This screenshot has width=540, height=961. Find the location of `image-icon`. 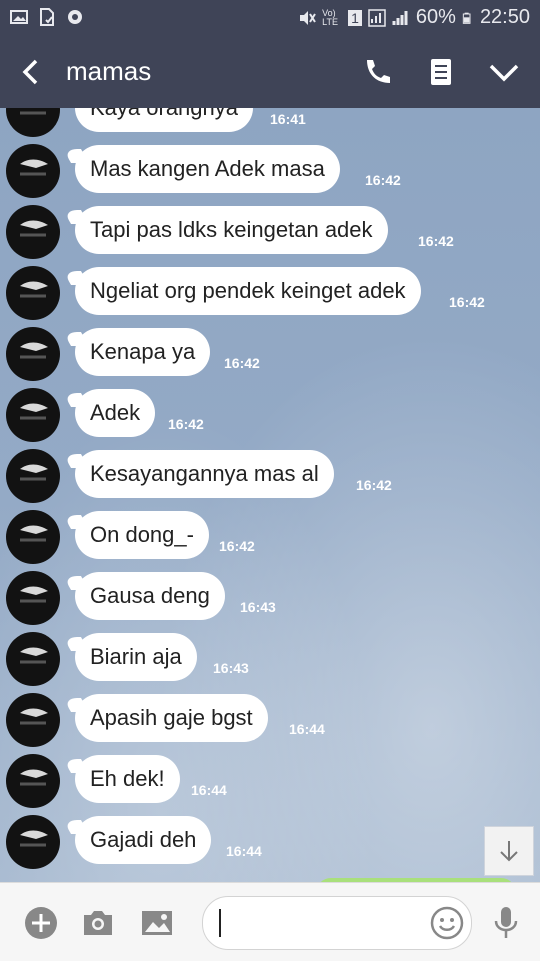

image-icon is located at coordinates (157, 923).